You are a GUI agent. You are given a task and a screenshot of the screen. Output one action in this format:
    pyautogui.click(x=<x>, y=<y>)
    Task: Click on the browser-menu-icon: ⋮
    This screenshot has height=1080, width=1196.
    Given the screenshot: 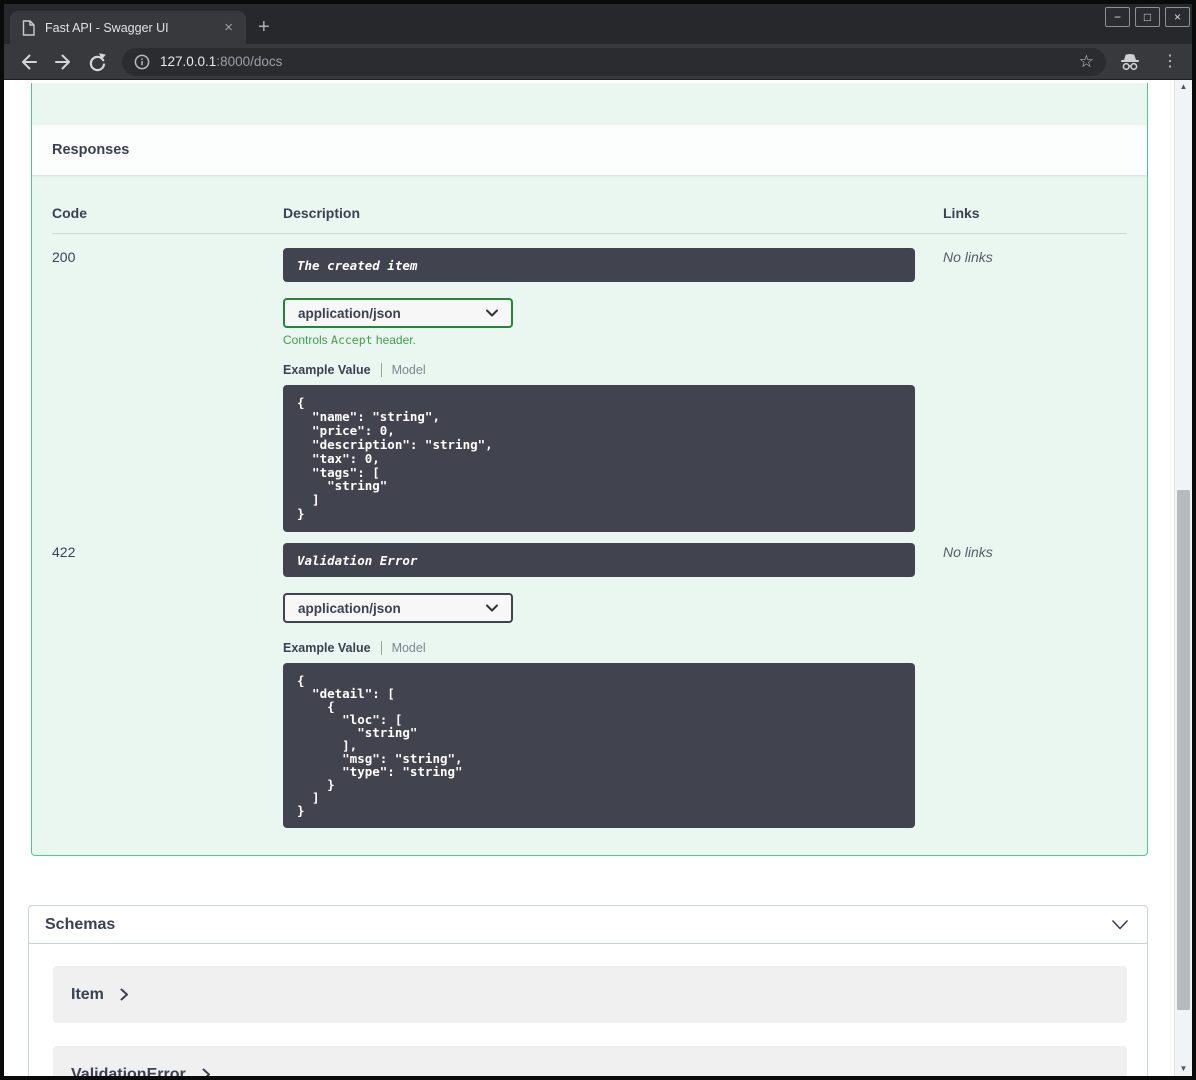 What is the action you would take?
    pyautogui.click(x=1170, y=61)
    